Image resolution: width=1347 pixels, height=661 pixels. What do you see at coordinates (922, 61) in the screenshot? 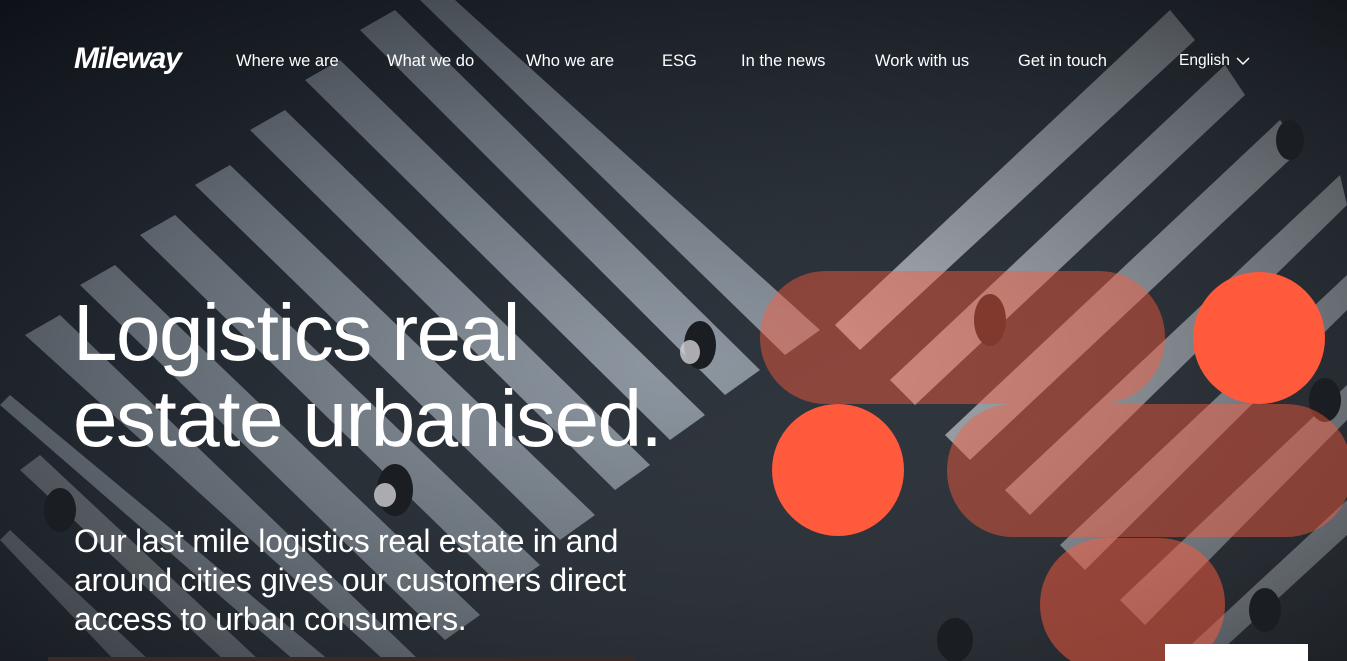
I see `nav-work-with-us: Work with us` at bounding box center [922, 61].